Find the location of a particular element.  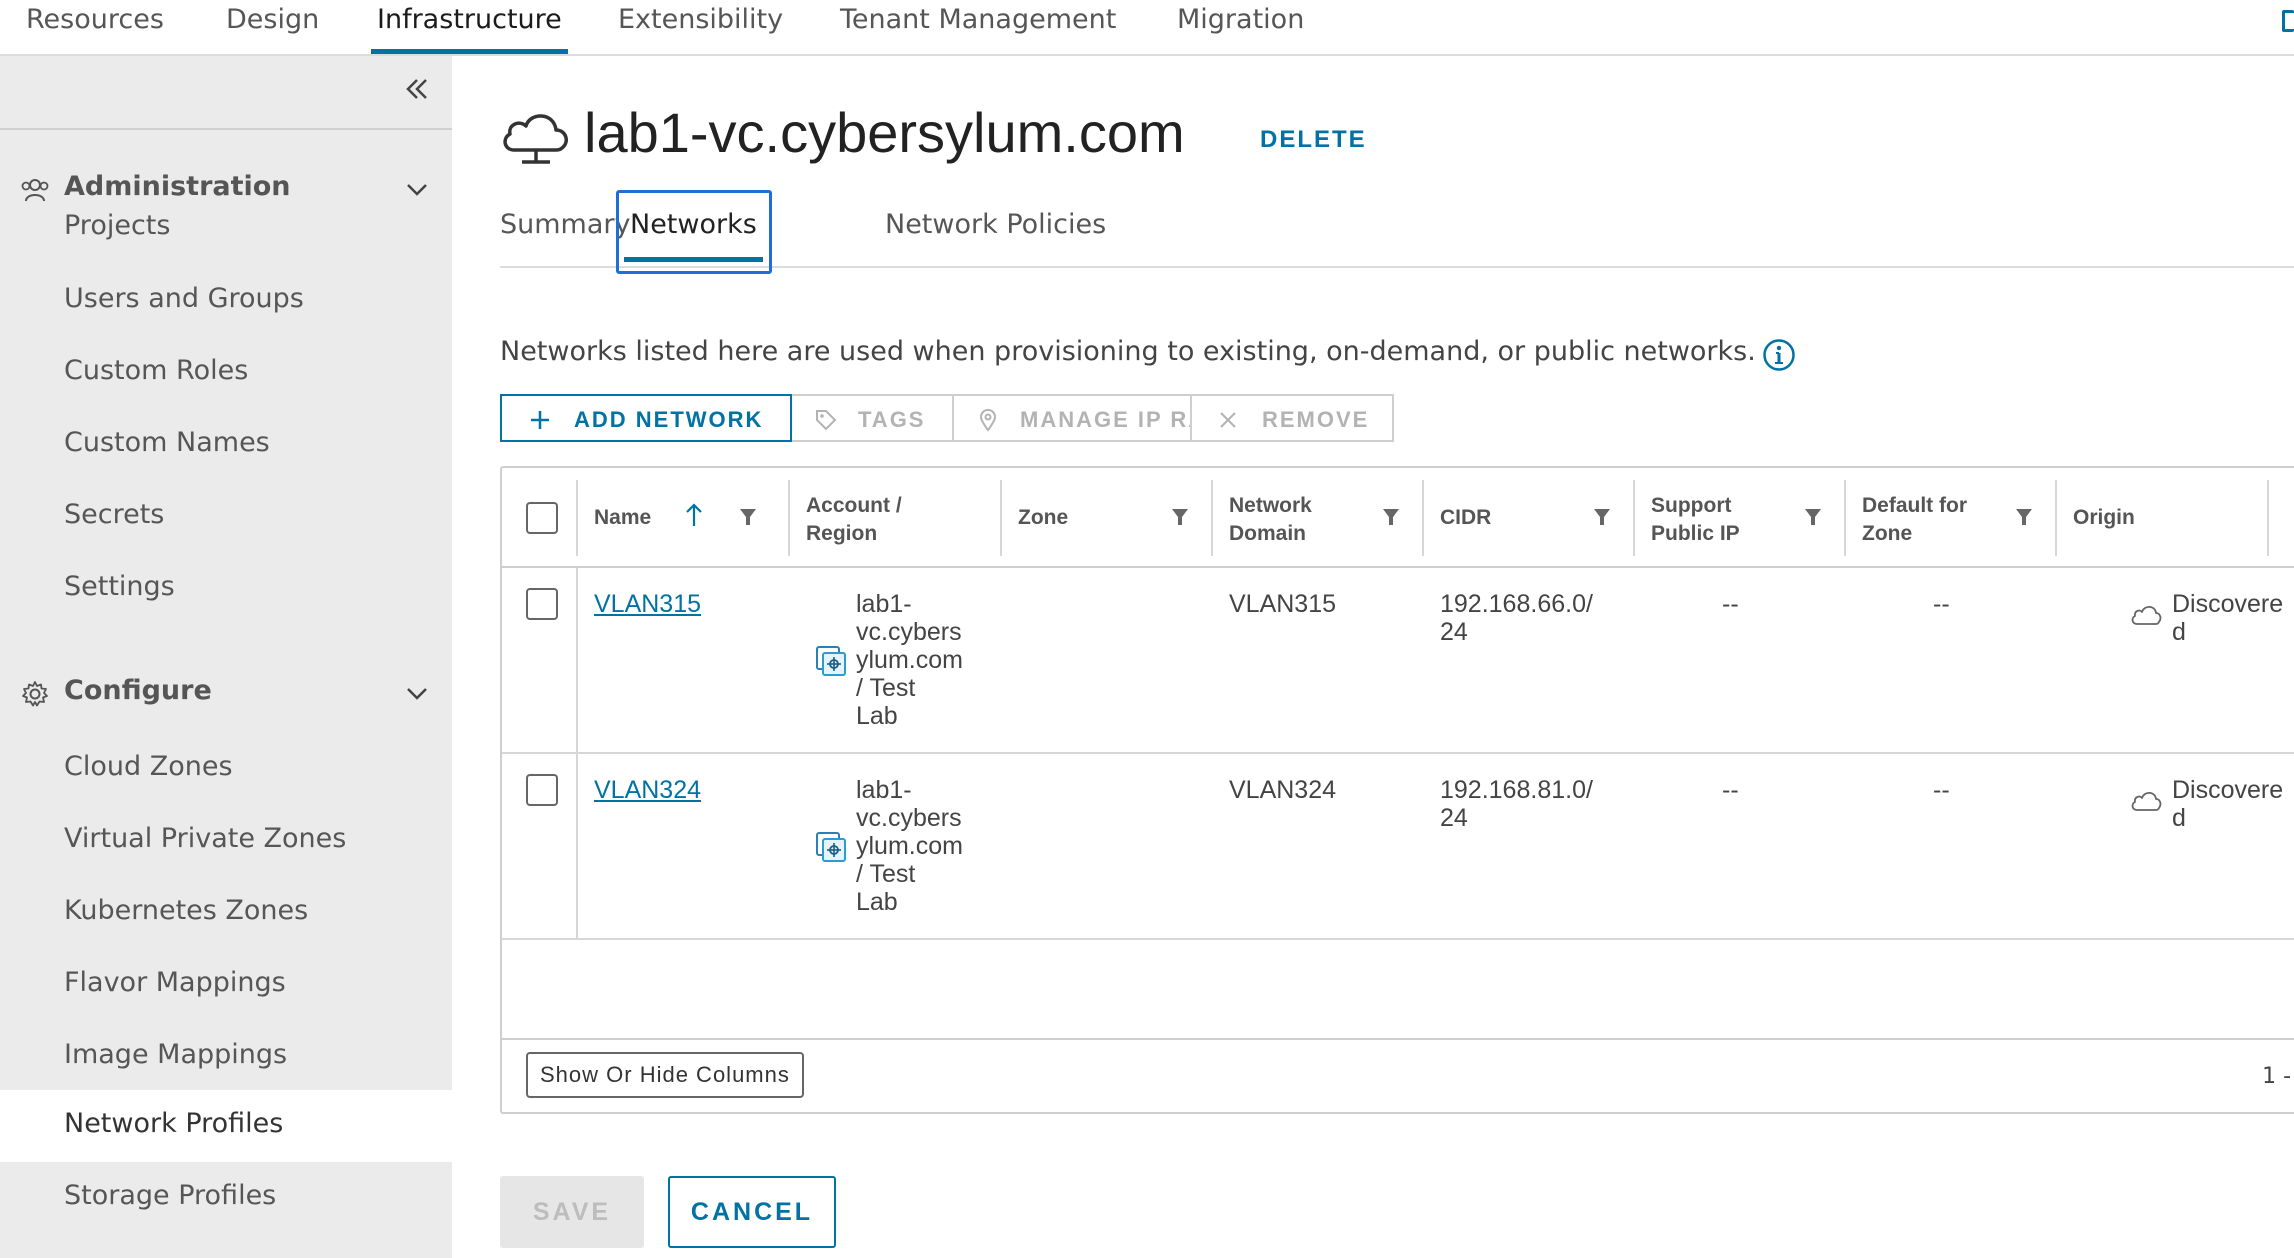

sidebar-item-custom-roles: Custom Roles is located at coordinates (226, 373).